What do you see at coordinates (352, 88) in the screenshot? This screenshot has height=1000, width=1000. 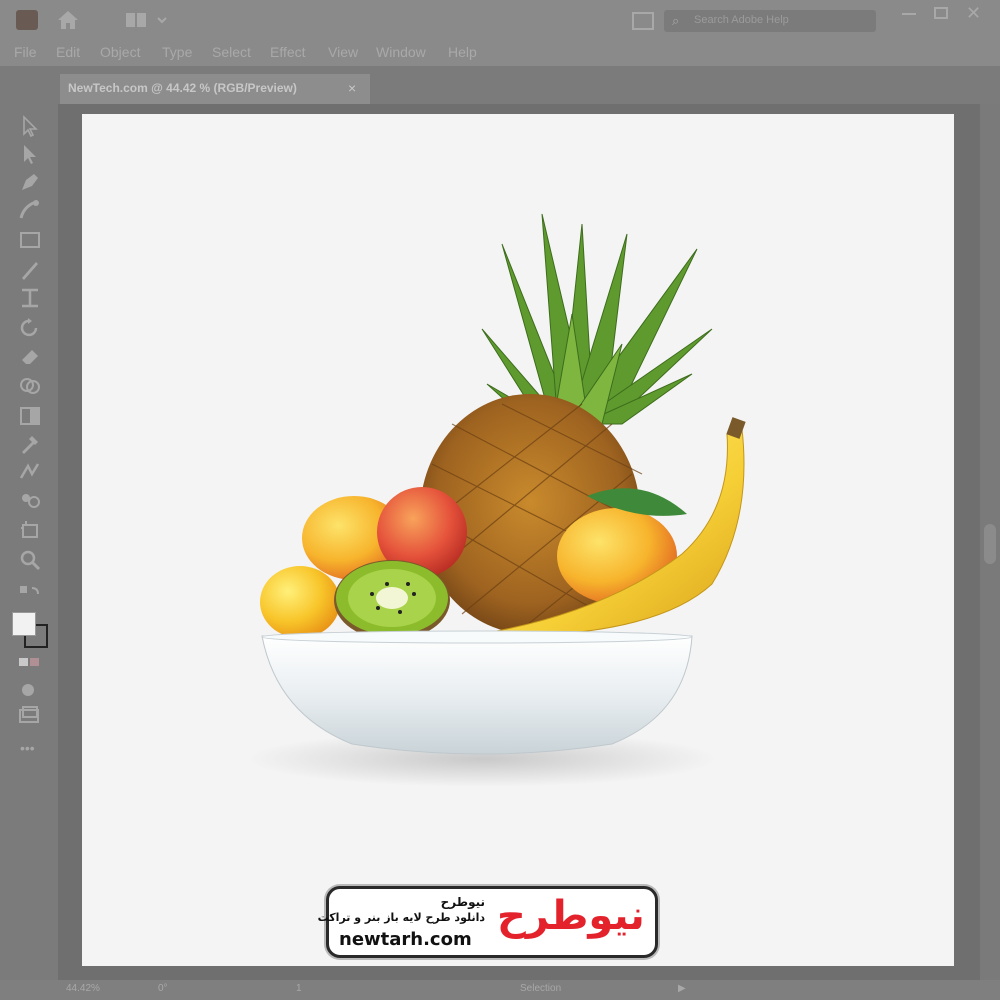 I see `tab-close-icon: ×` at bounding box center [352, 88].